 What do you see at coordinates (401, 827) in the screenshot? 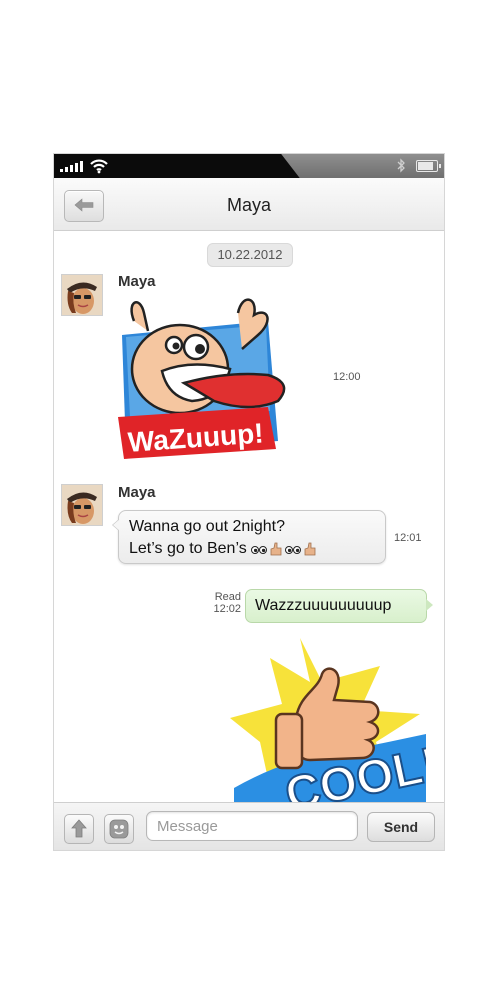
I see `send-button: Send` at bounding box center [401, 827].